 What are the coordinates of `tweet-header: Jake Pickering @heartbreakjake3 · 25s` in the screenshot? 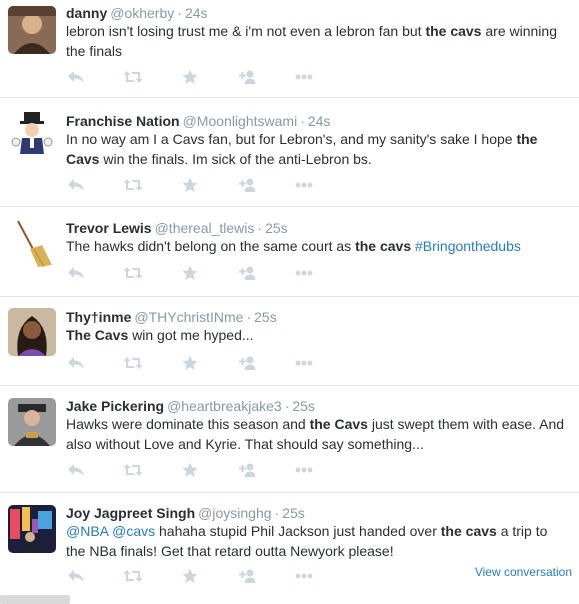 It's located at (190, 406).